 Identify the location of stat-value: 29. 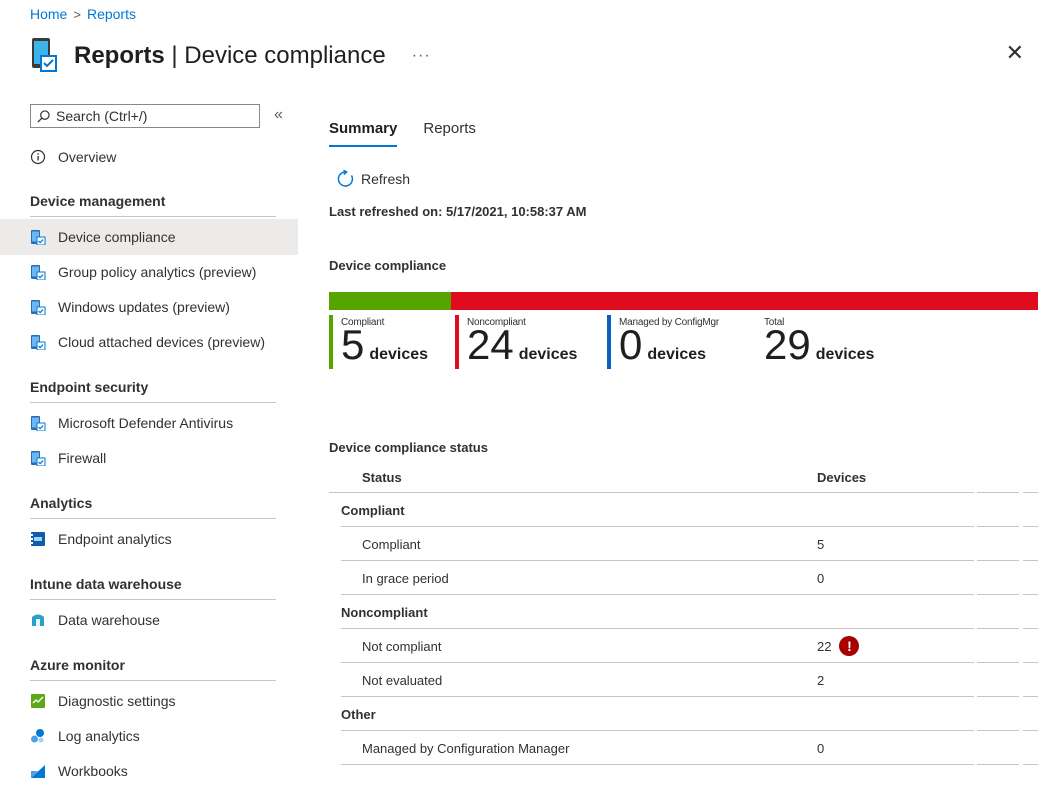
(787, 344).